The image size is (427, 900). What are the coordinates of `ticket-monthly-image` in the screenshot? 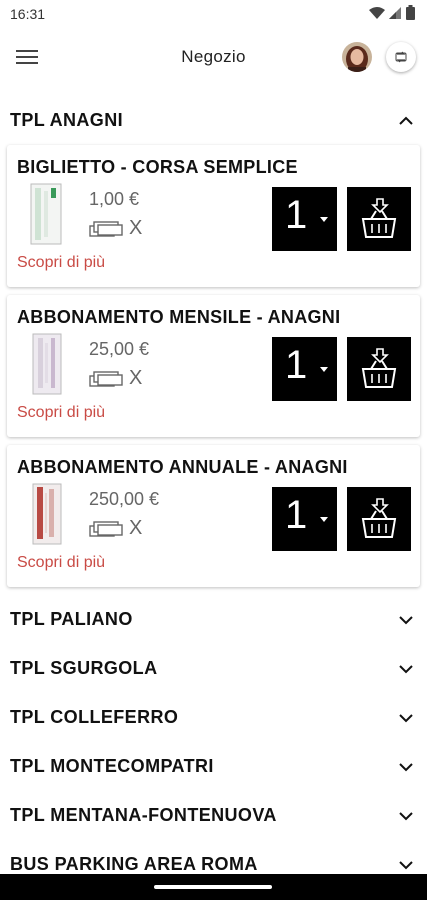 It's located at (47, 364).